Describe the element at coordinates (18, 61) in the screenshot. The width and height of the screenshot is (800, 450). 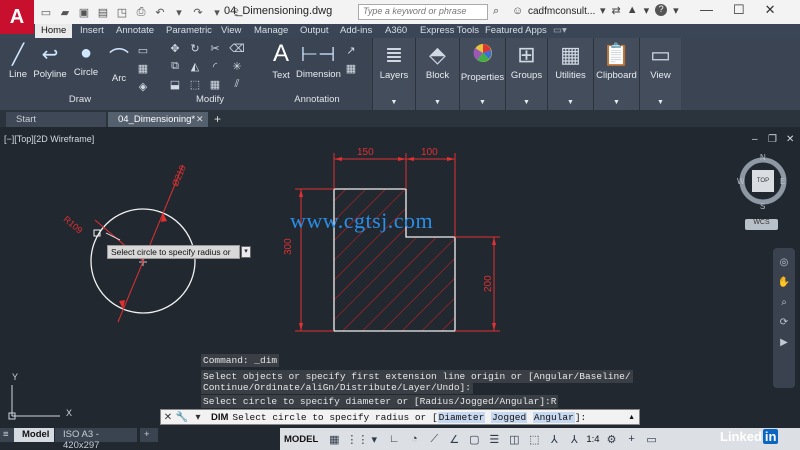
I see `line-button: ╱ Line` at that location.